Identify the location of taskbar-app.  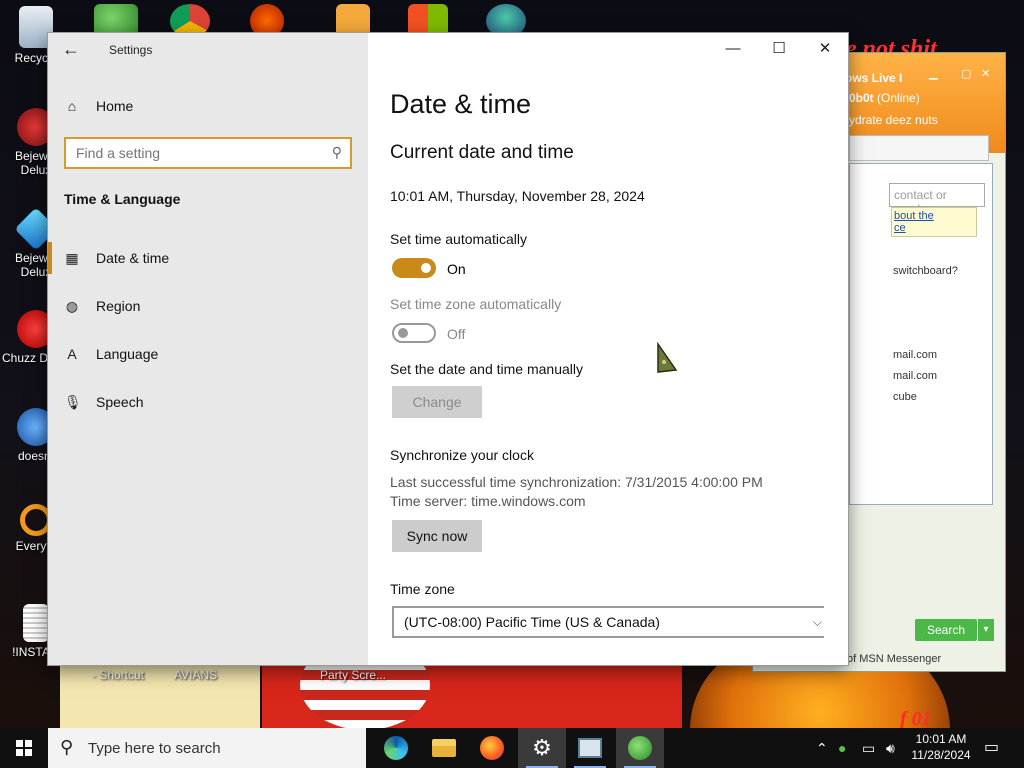
(590, 748).